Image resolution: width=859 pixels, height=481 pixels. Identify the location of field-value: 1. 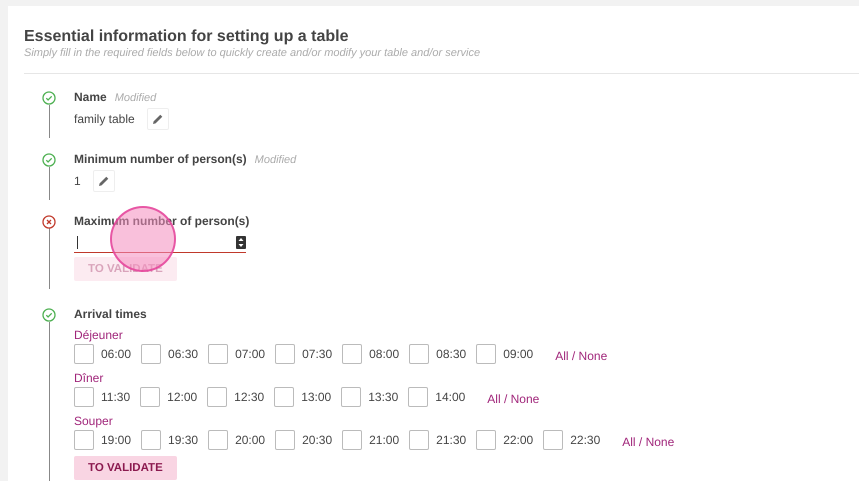
(77, 181).